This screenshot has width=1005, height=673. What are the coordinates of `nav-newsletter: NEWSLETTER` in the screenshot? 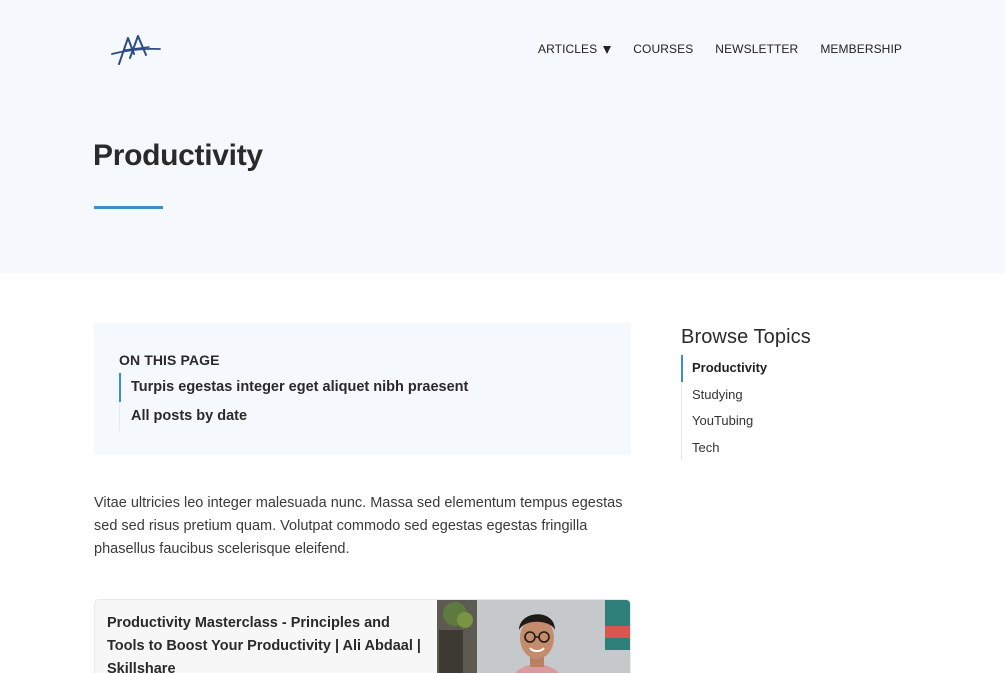 It's located at (756, 49).